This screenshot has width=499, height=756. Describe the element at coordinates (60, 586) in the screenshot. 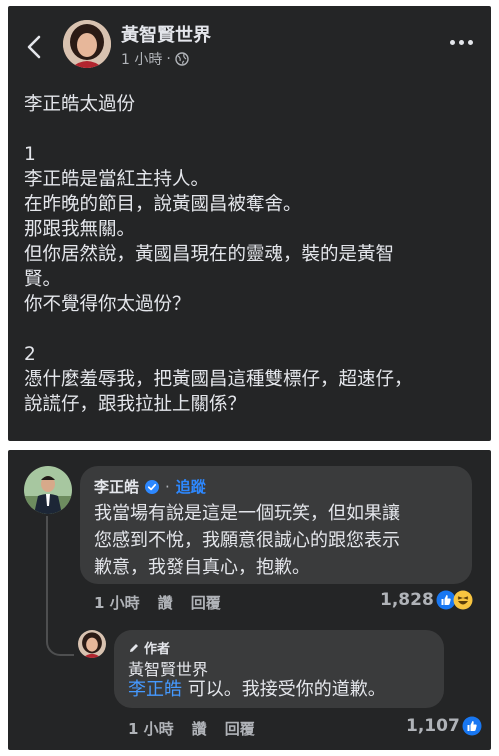

I see `thread-connector` at that location.